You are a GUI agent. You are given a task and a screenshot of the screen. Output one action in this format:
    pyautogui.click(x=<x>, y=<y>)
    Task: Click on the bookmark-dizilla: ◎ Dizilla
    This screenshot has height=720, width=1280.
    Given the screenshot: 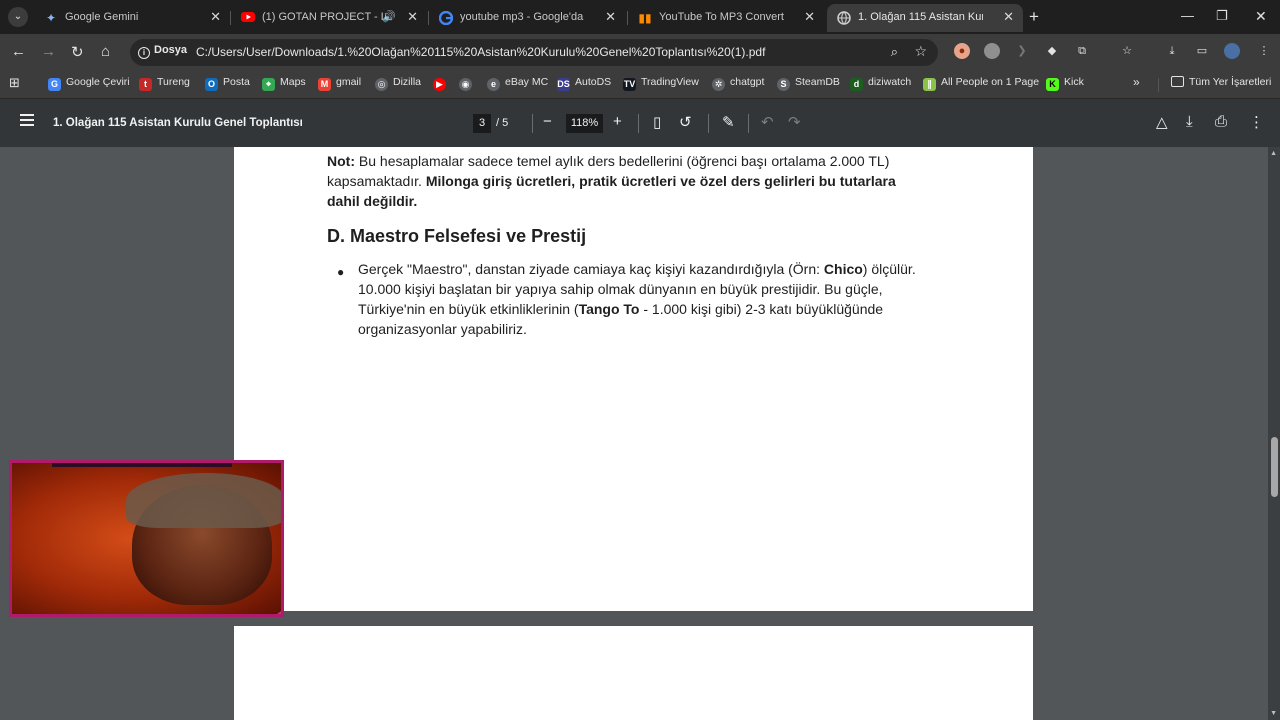 What is the action you would take?
    pyautogui.click(x=398, y=83)
    